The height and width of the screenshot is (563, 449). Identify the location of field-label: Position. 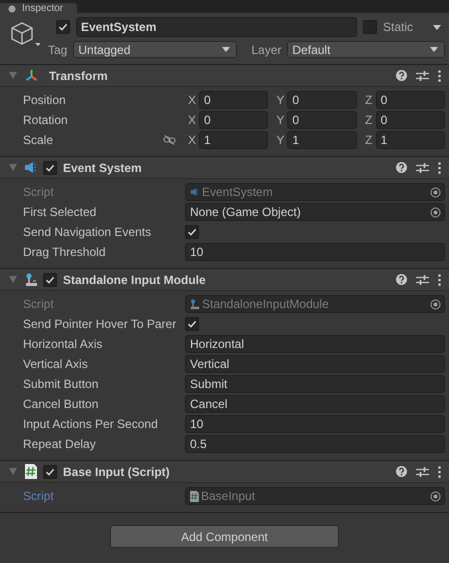
(45, 100).